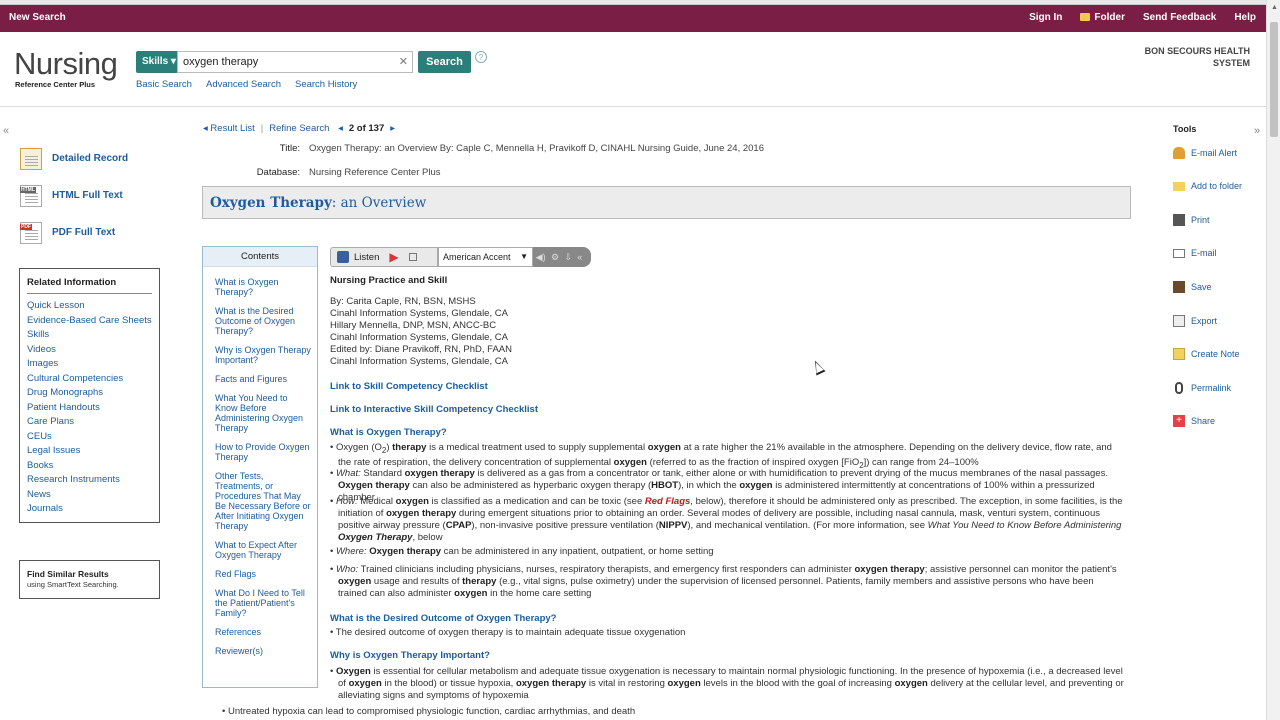 Image resolution: width=1280 pixels, height=720 pixels. What do you see at coordinates (89, 306) in the screenshot?
I see `related-item: Quick Lesson` at bounding box center [89, 306].